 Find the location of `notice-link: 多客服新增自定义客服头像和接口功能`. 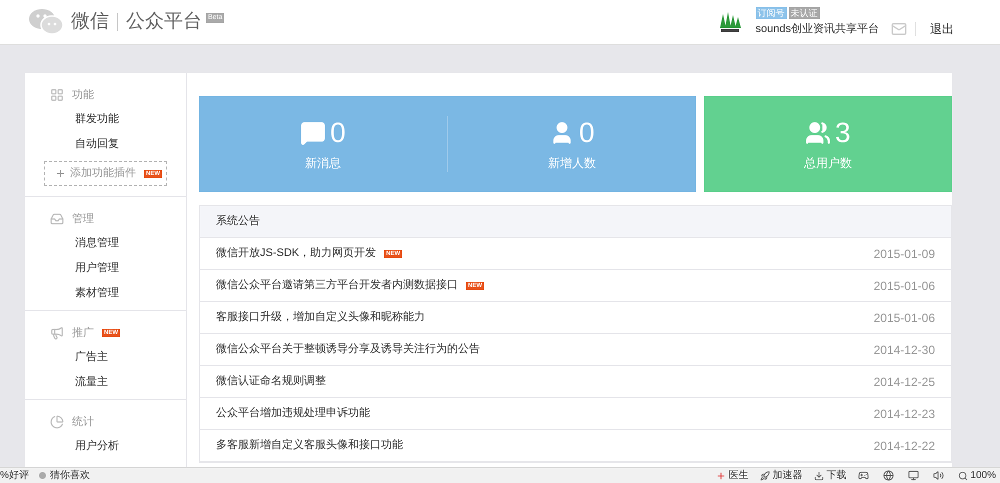

notice-link: 多客服新增自定义客服头像和接口功能 is located at coordinates (309, 445).